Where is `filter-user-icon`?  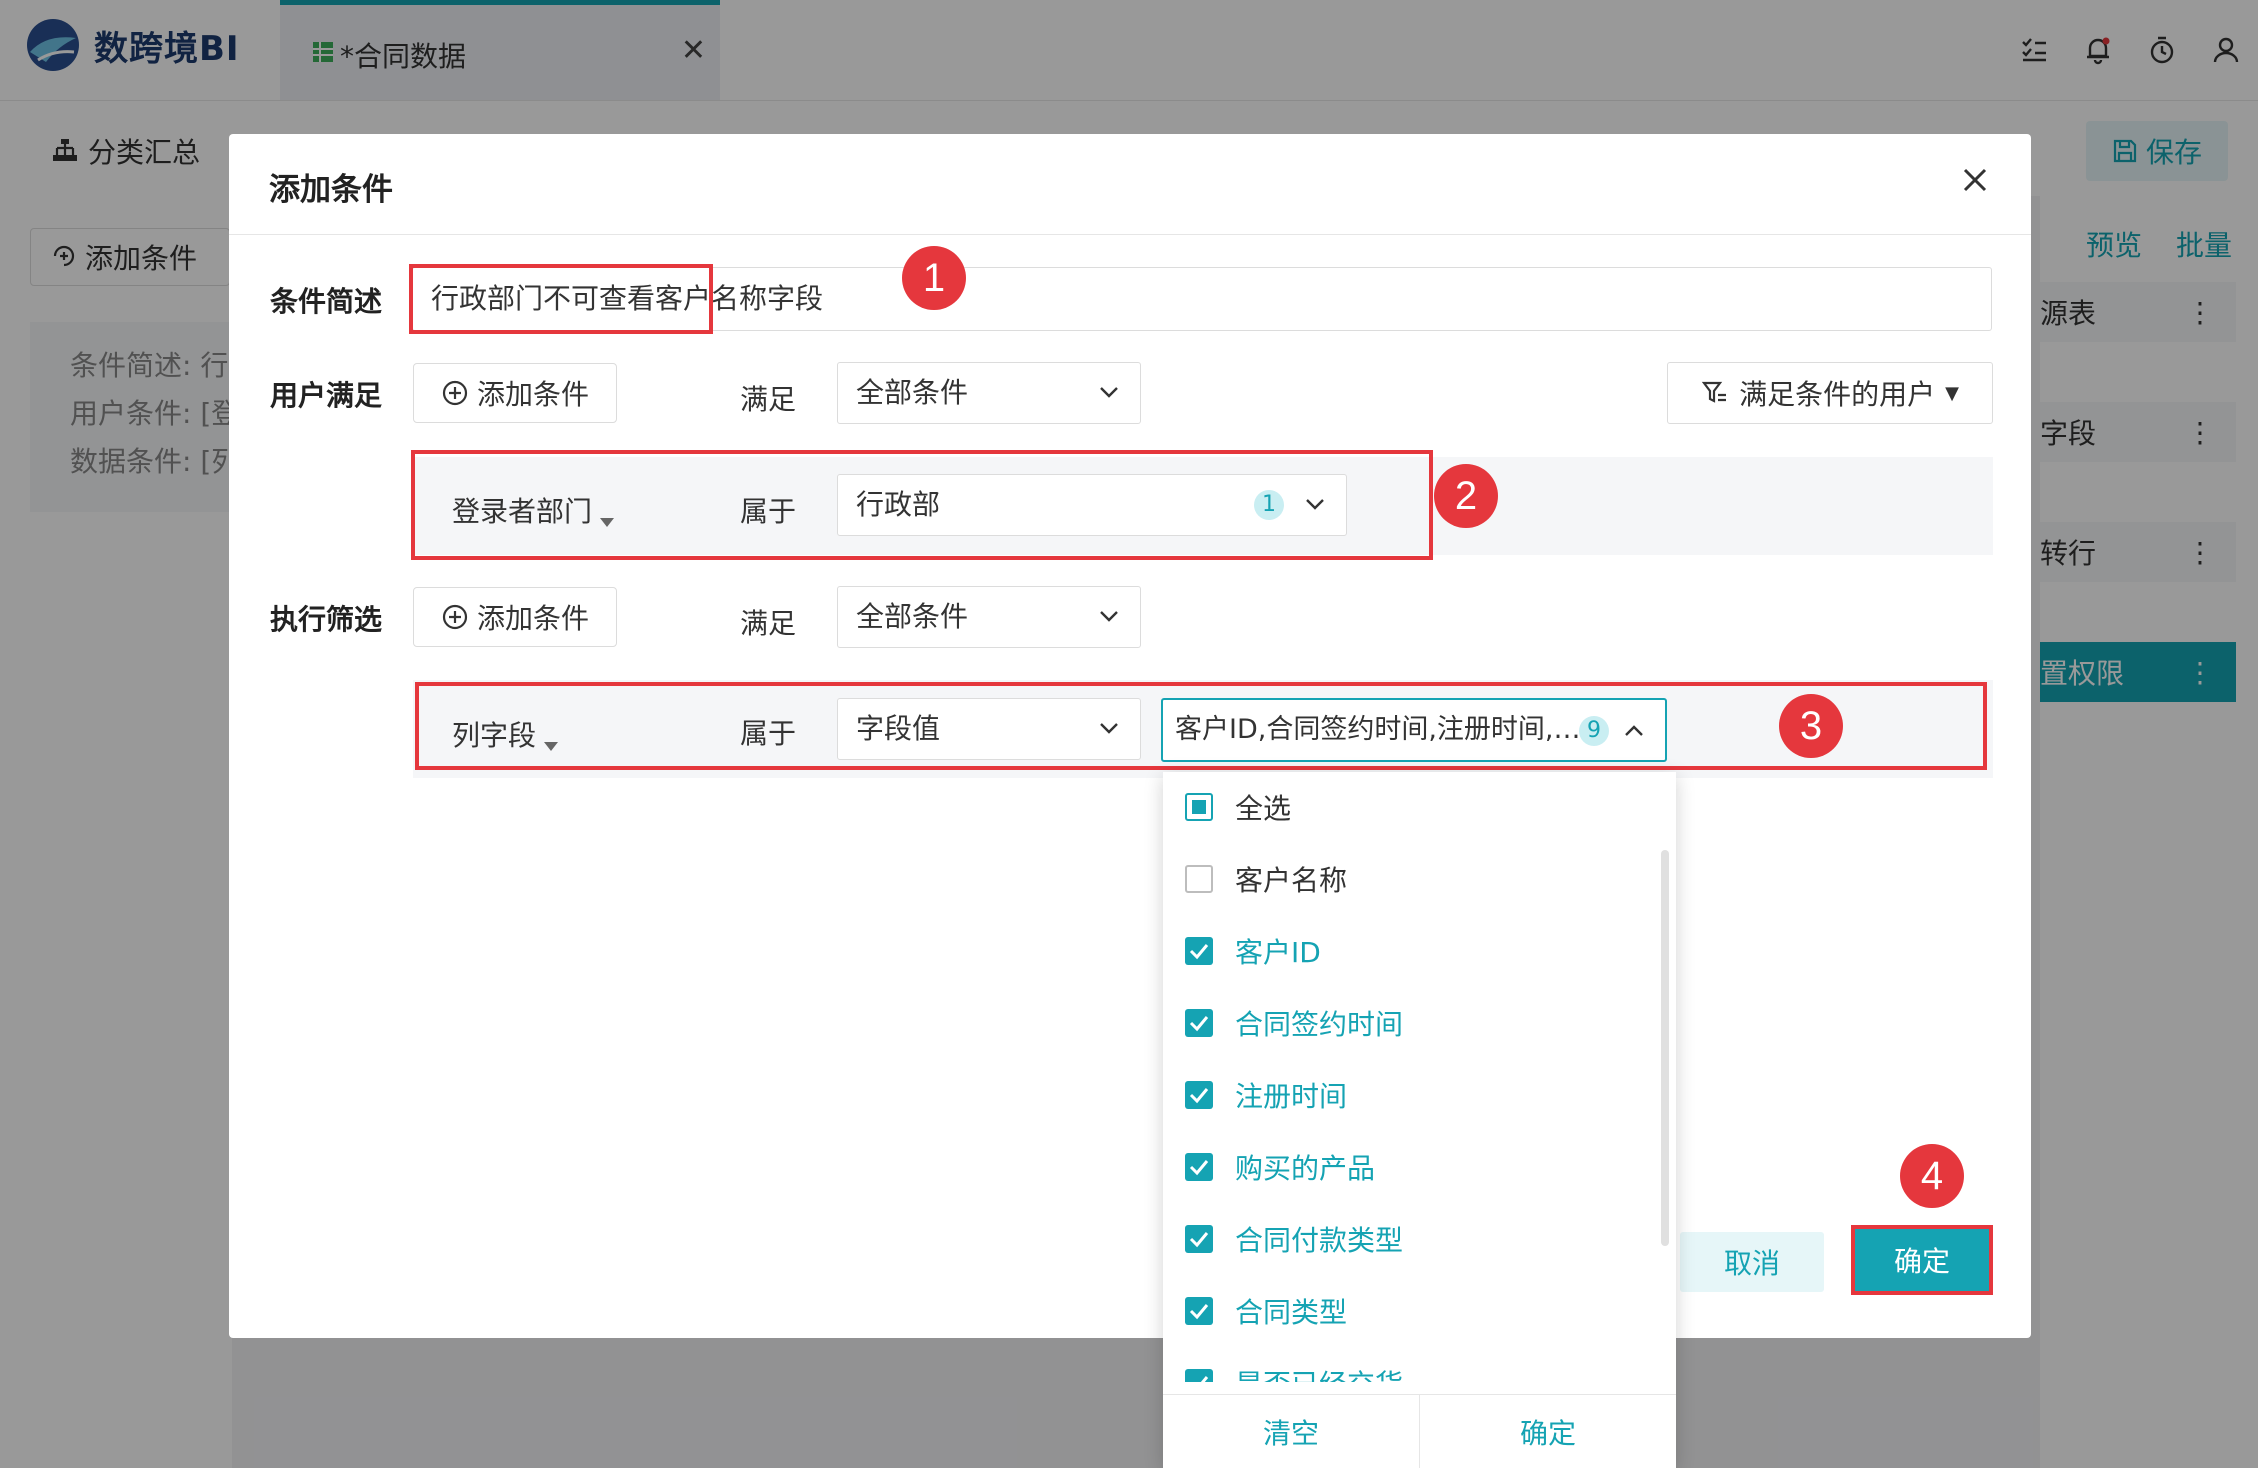
filter-user-icon is located at coordinates (1714, 392).